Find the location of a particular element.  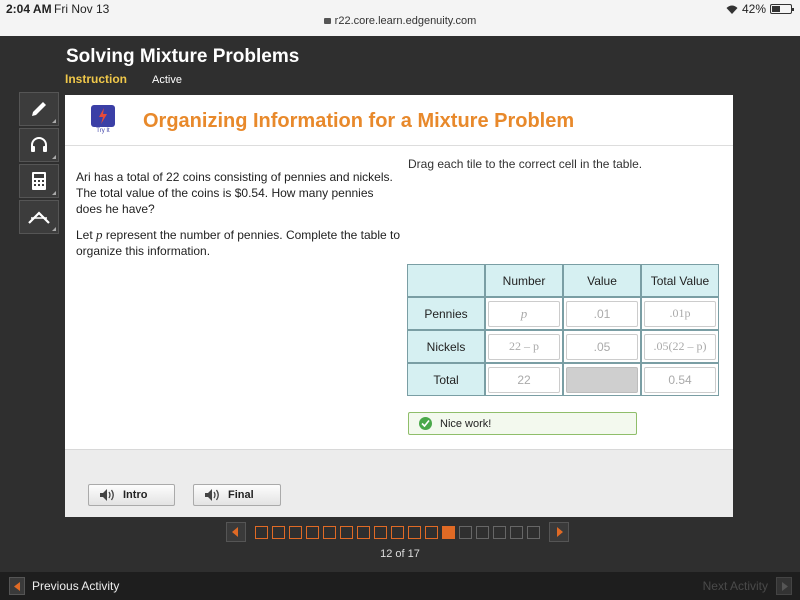

try-it-logo: Try It is located at coordinates (103, 122).